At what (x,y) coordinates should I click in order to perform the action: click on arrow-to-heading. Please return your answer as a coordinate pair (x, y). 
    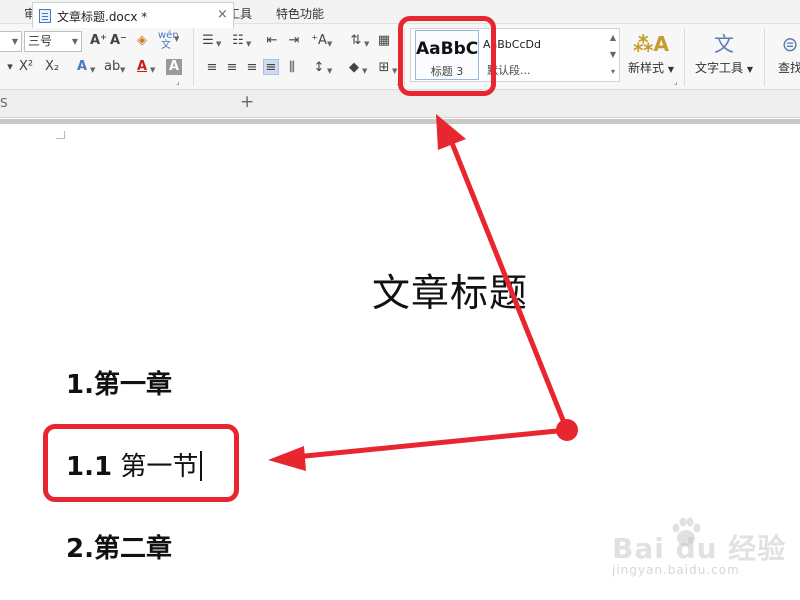
    Looking at the image, I should click on (431, 443).